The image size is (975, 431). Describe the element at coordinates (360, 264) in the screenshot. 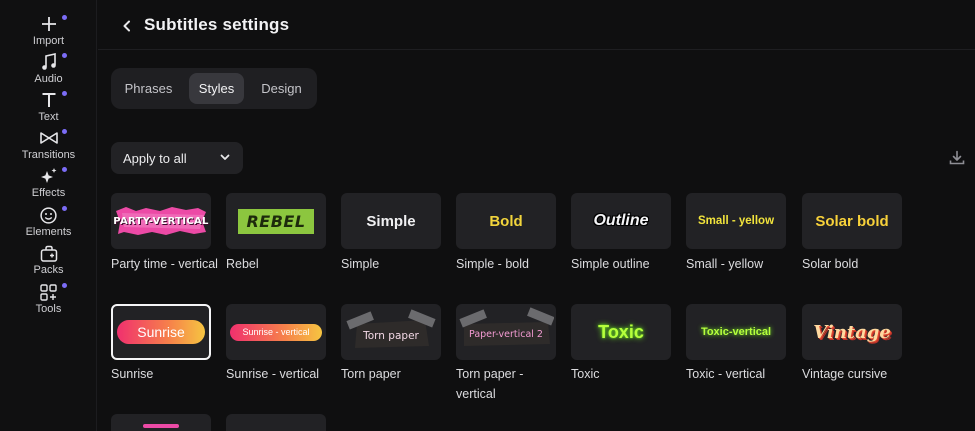

I see `style-label: Simple` at that location.